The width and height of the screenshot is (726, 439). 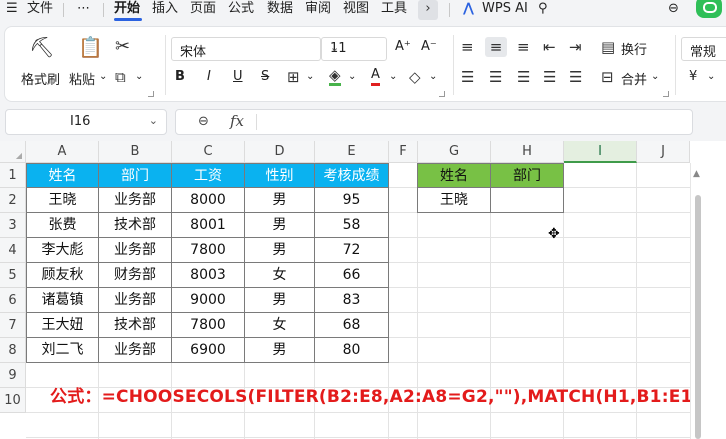 What do you see at coordinates (63, 250) in the screenshot?
I see `table-cell: 李大彪` at bounding box center [63, 250].